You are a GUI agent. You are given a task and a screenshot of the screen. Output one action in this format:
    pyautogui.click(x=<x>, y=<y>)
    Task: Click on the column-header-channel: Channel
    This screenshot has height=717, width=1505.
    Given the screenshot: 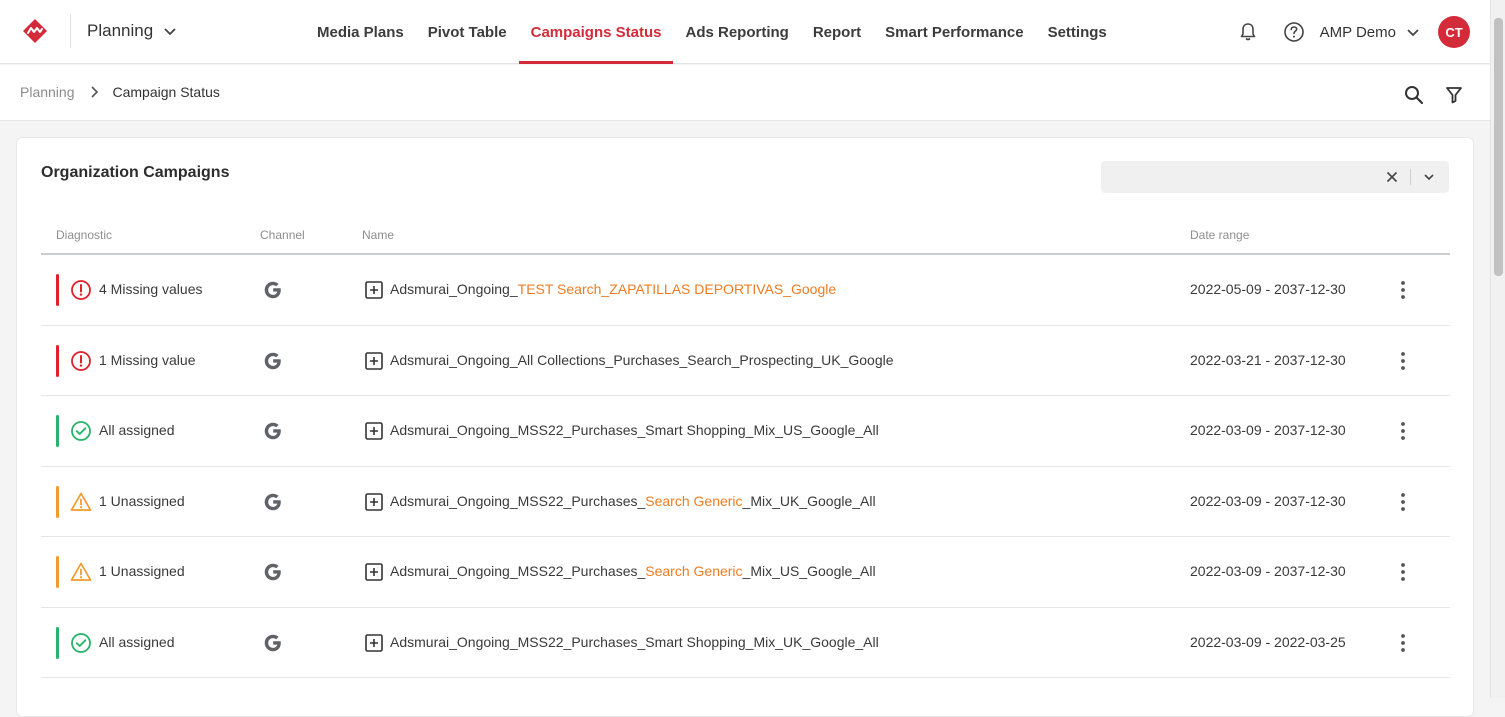 What is the action you would take?
    pyautogui.click(x=282, y=235)
    